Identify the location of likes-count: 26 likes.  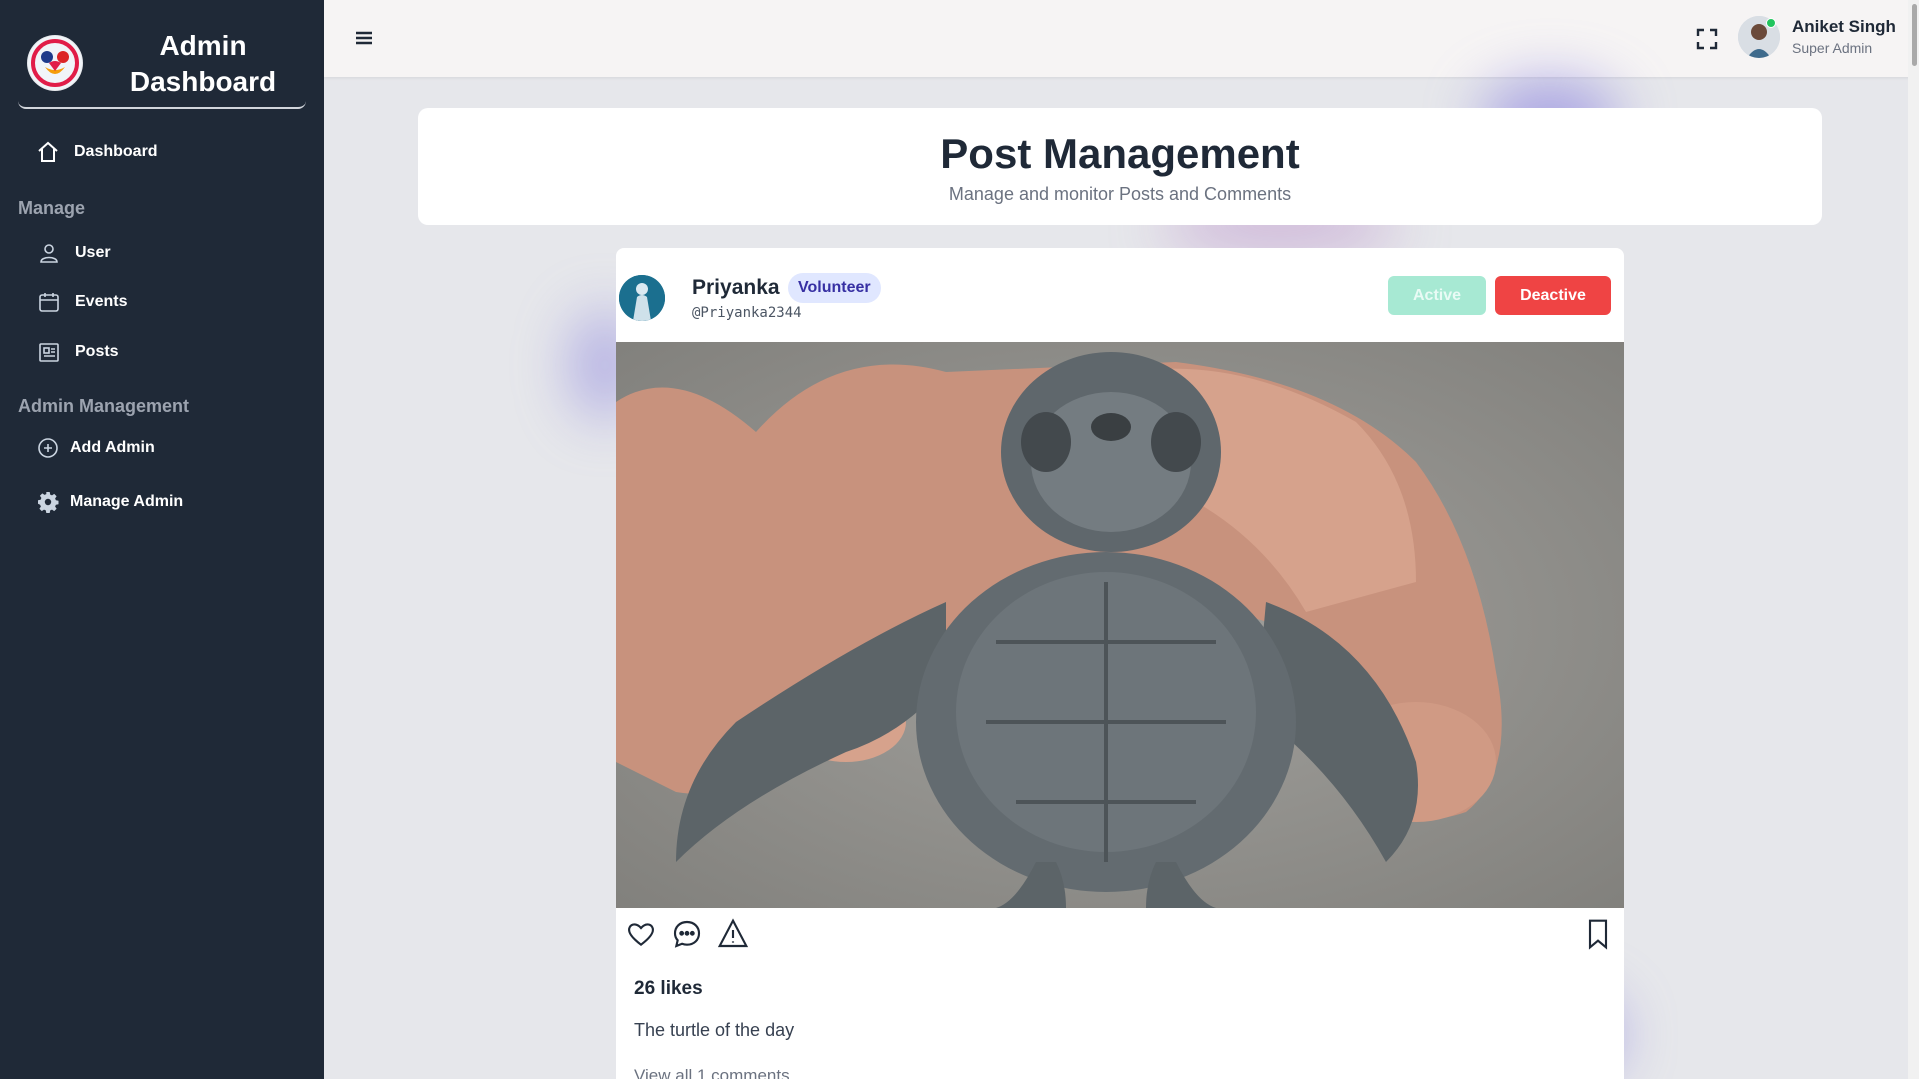
(668, 988).